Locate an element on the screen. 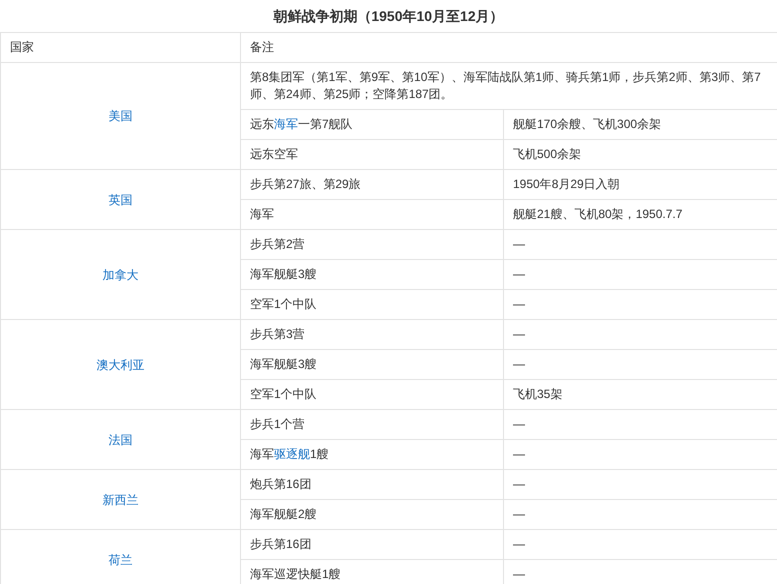 The height and width of the screenshot is (584, 777). link: 海军 is located at coordinates (286, 124).